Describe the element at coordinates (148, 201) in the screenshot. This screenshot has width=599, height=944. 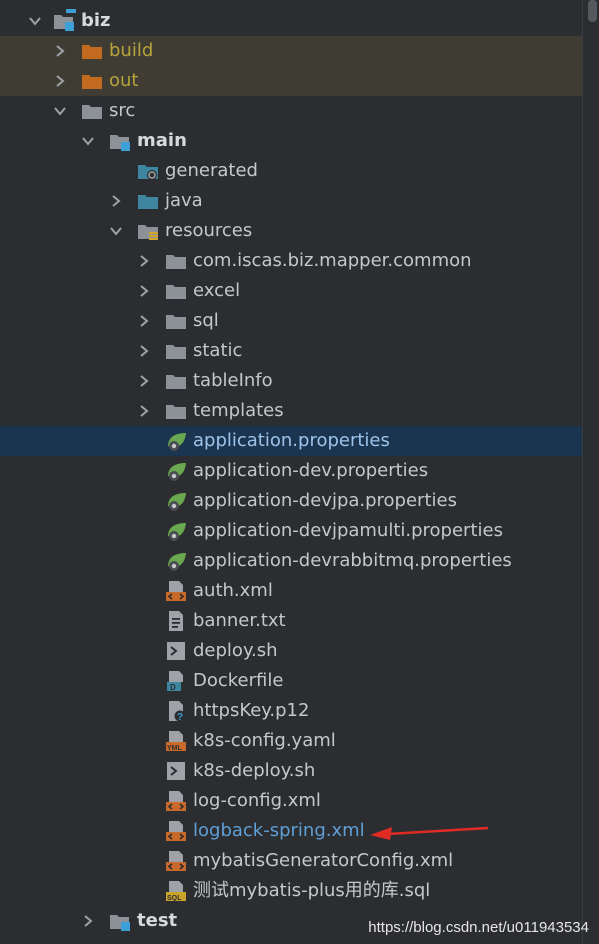
I see `source-folder-icon` at that location.